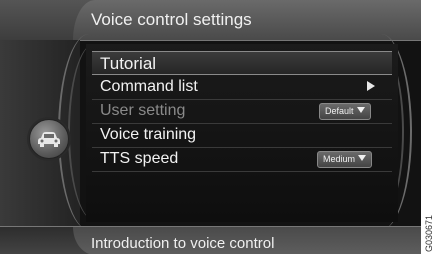 The height and width of the screenshot is (254, 440). I want to click on image-code: G030671, so click(429, 233).